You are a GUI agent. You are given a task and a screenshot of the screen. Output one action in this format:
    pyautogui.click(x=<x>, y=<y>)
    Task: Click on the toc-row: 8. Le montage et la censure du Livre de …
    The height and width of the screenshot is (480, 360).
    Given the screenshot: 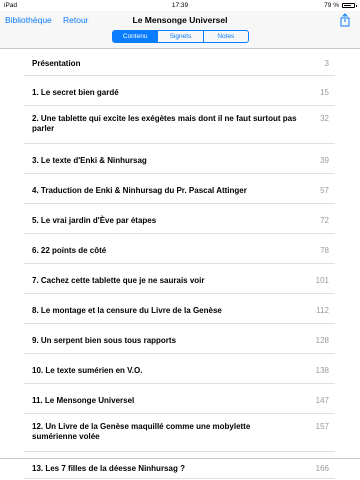 What is the action you would take?
    pyautogui.click(x=179, y=309)
    